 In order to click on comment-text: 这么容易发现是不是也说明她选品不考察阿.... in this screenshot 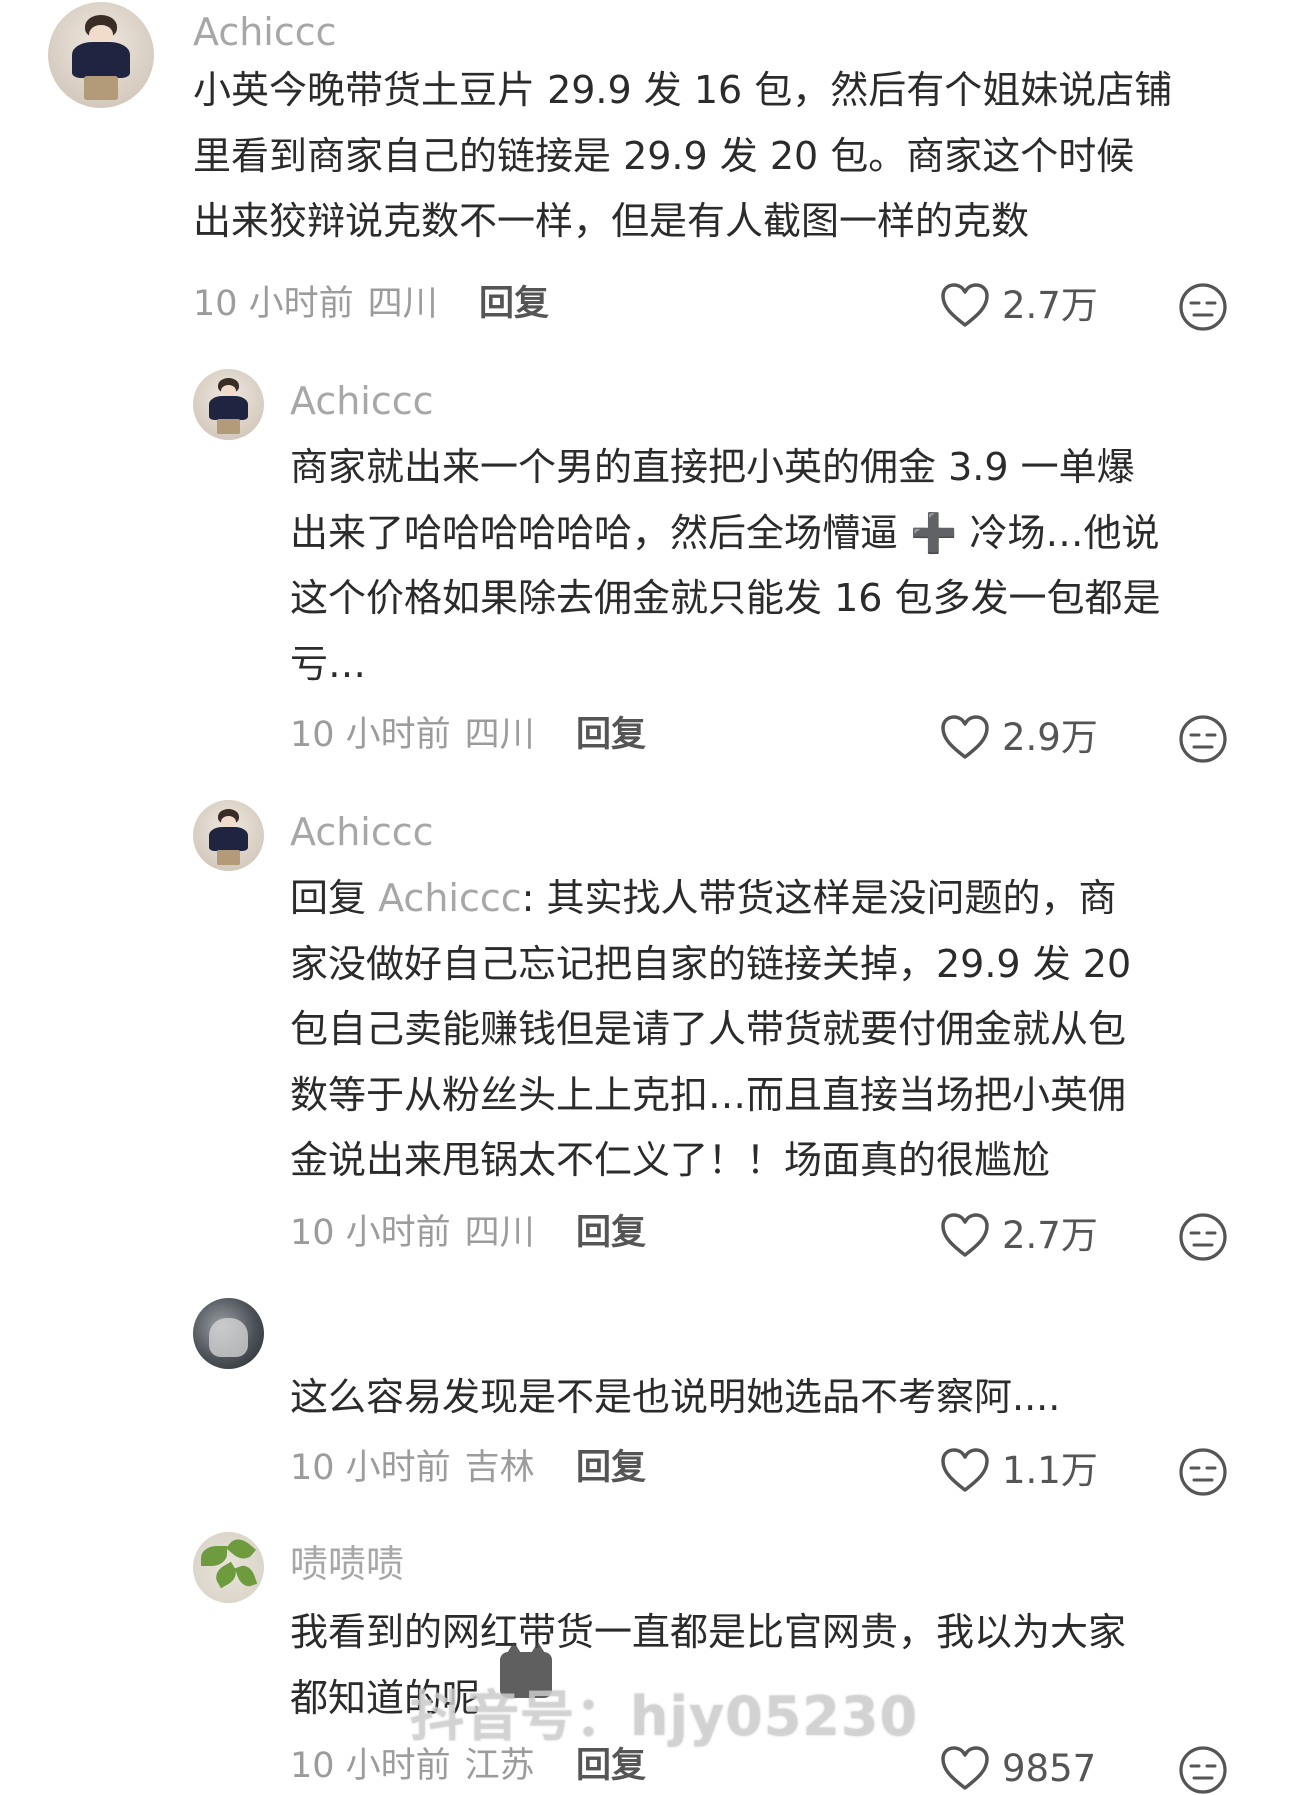, I will do `click(675, 1397)`.